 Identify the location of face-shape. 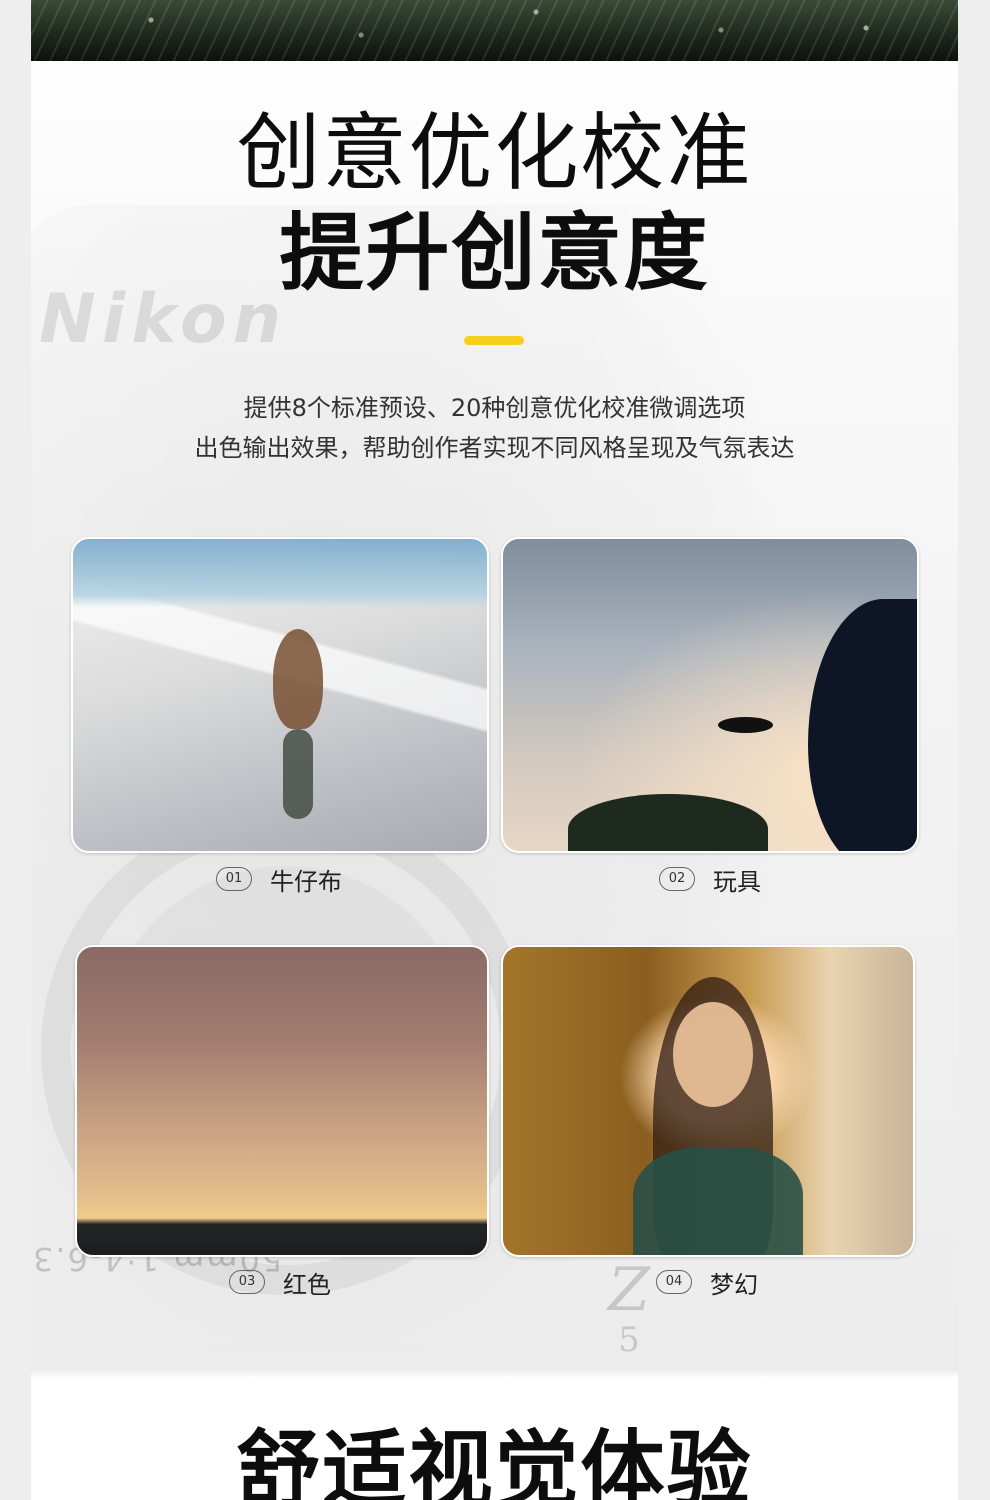
(713, 1054).